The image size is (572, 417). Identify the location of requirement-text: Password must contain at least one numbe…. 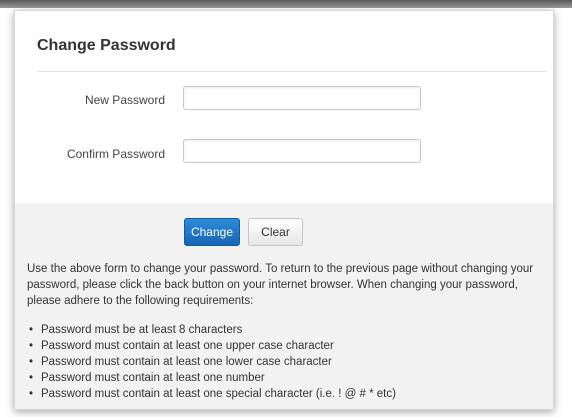
(153, 378).